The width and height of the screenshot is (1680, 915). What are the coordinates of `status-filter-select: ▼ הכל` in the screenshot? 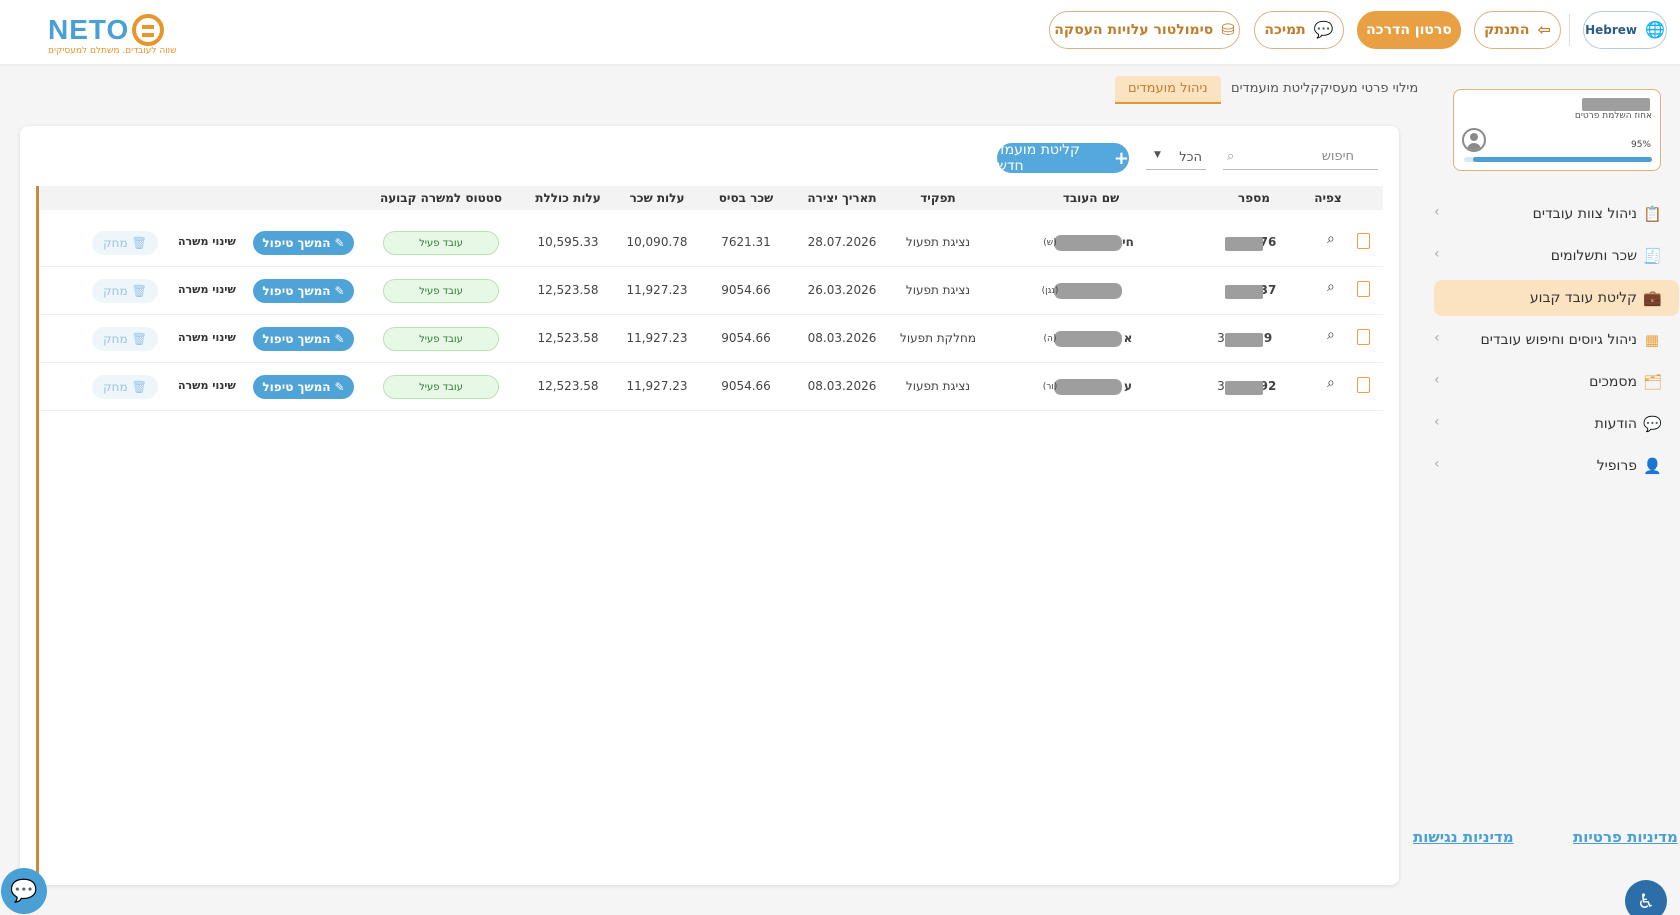 It's located at (1176, 158).